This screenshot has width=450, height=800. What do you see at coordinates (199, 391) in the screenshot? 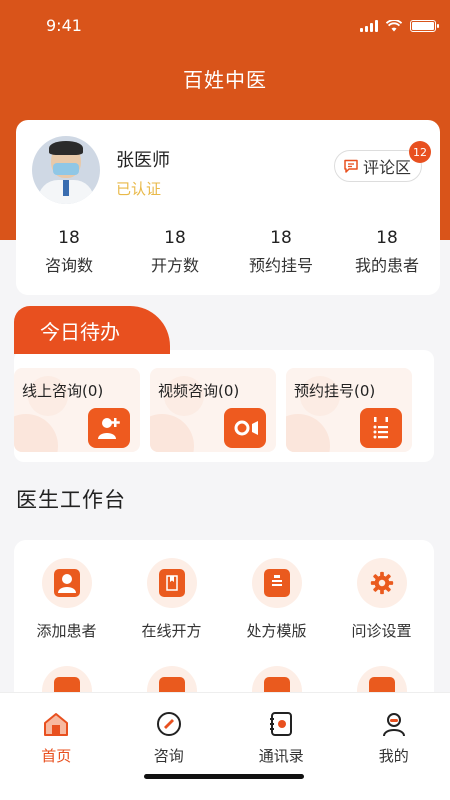
I see `todo-label: 视频咨询(0)` at bounding box center [199, 391].